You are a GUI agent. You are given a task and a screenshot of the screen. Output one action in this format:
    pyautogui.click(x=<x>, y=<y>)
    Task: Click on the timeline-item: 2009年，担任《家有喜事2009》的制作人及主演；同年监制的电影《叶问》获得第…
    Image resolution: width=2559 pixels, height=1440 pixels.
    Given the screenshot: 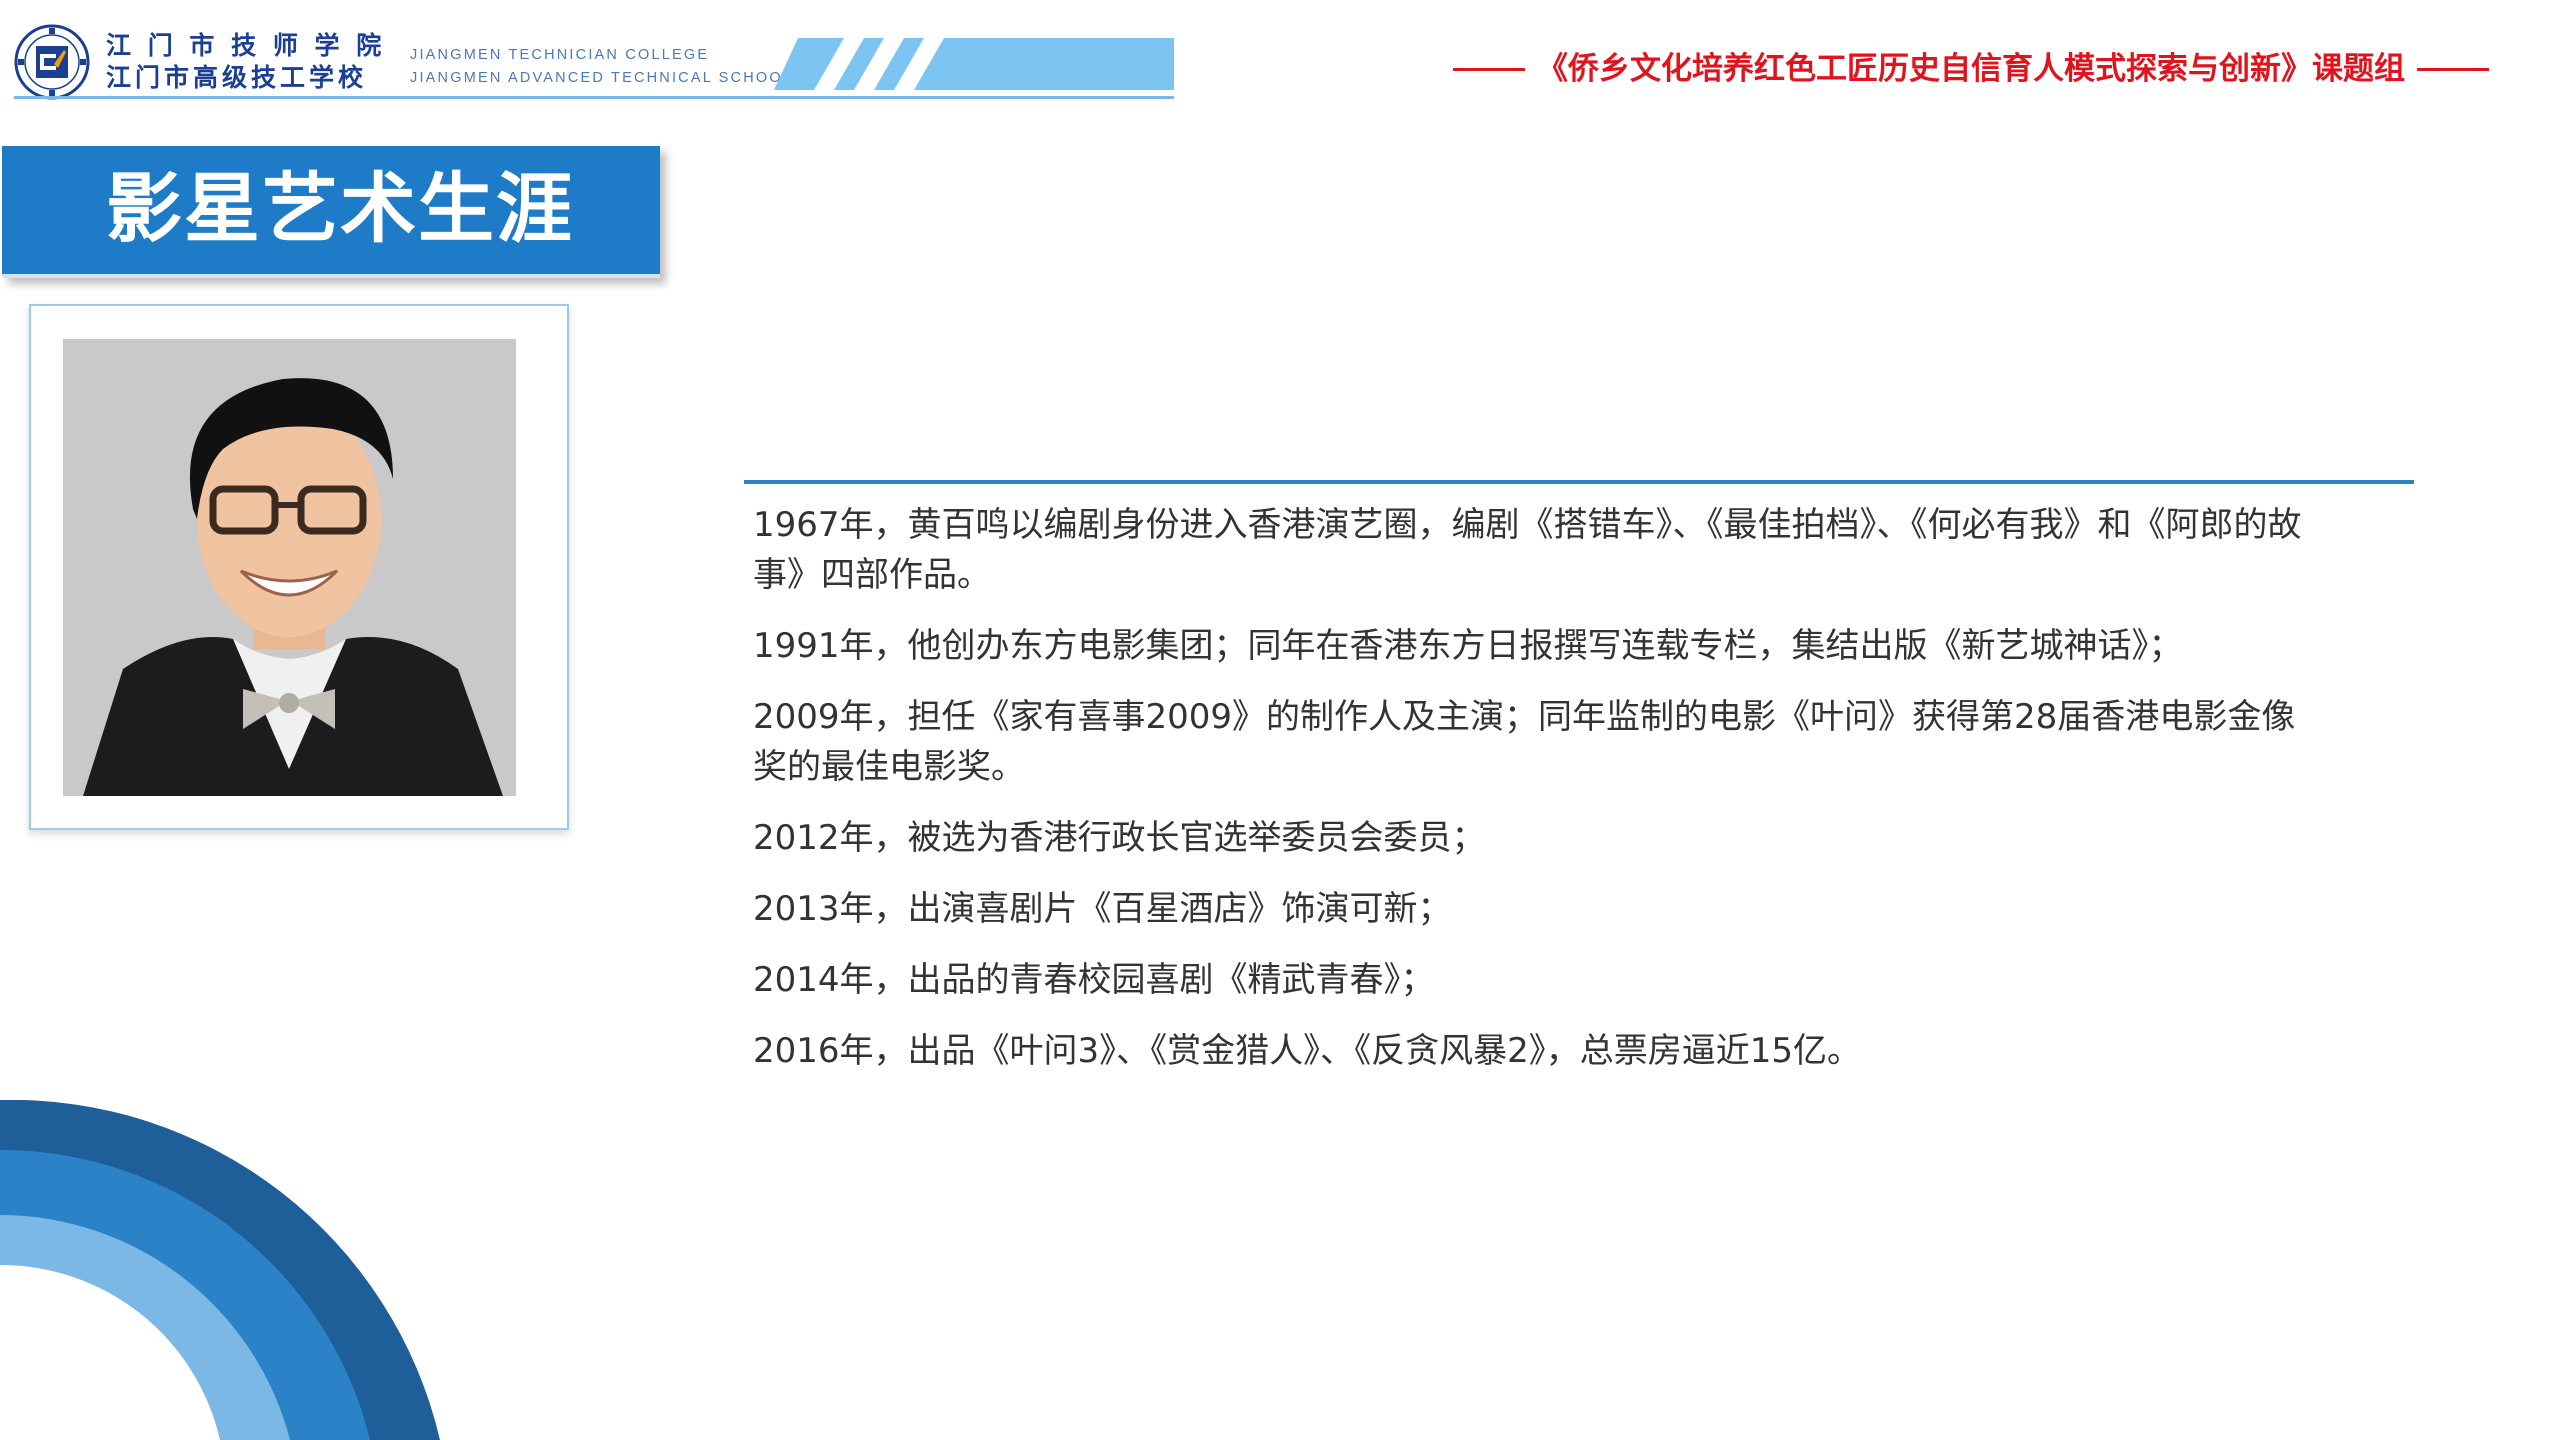 What is the action you would take?
    pyautogui.click(x=1524, y=742)
    